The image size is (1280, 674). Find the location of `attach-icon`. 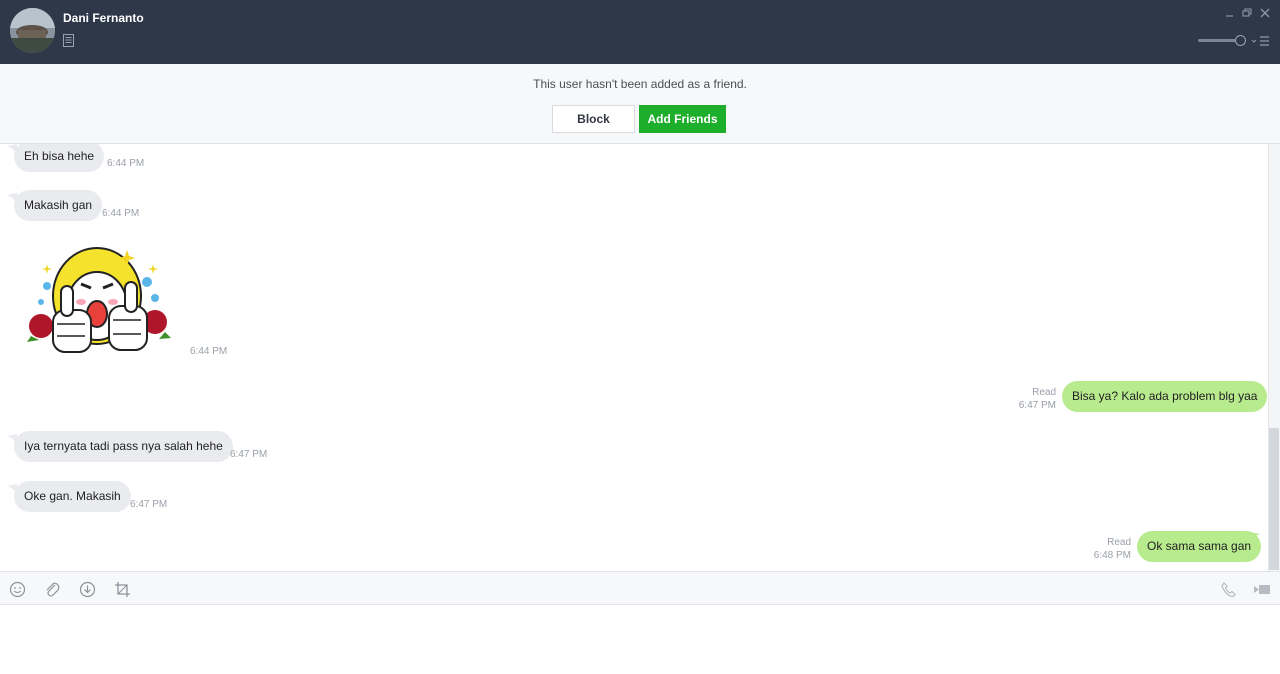

attach-icon is located at coordinates (52, 589).